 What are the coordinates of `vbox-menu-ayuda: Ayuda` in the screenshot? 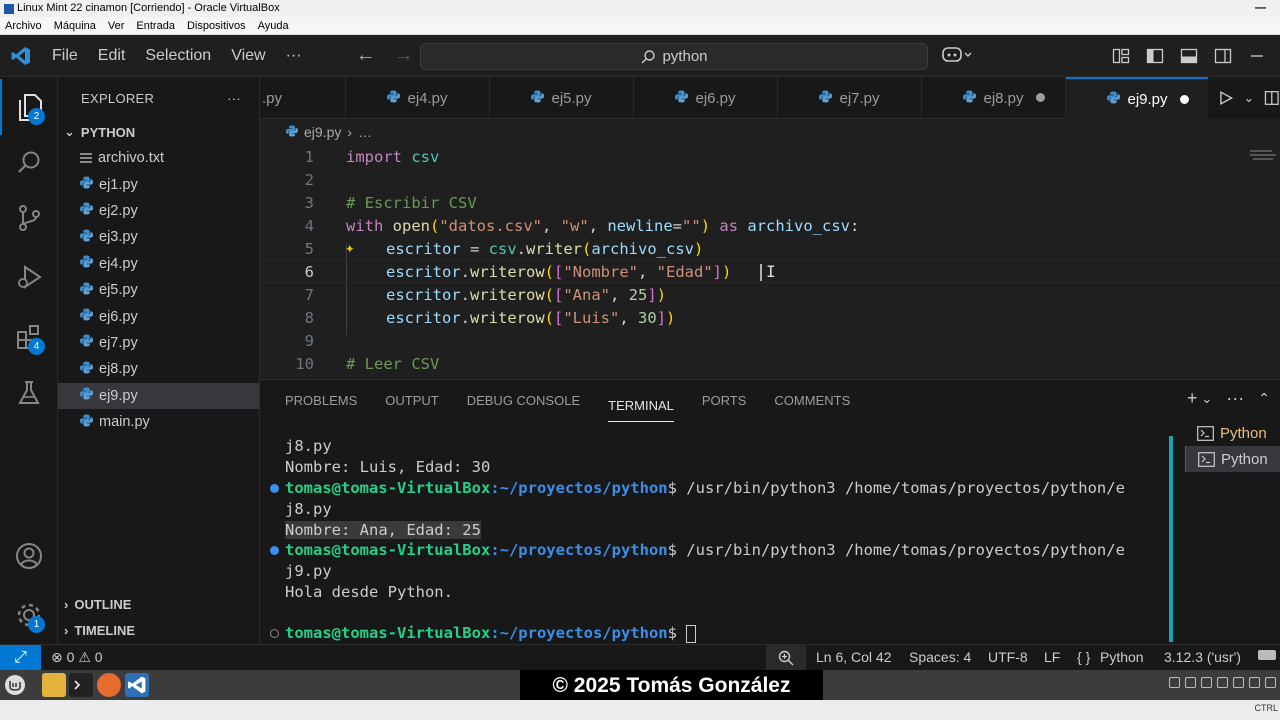 It's located at (273, 25).